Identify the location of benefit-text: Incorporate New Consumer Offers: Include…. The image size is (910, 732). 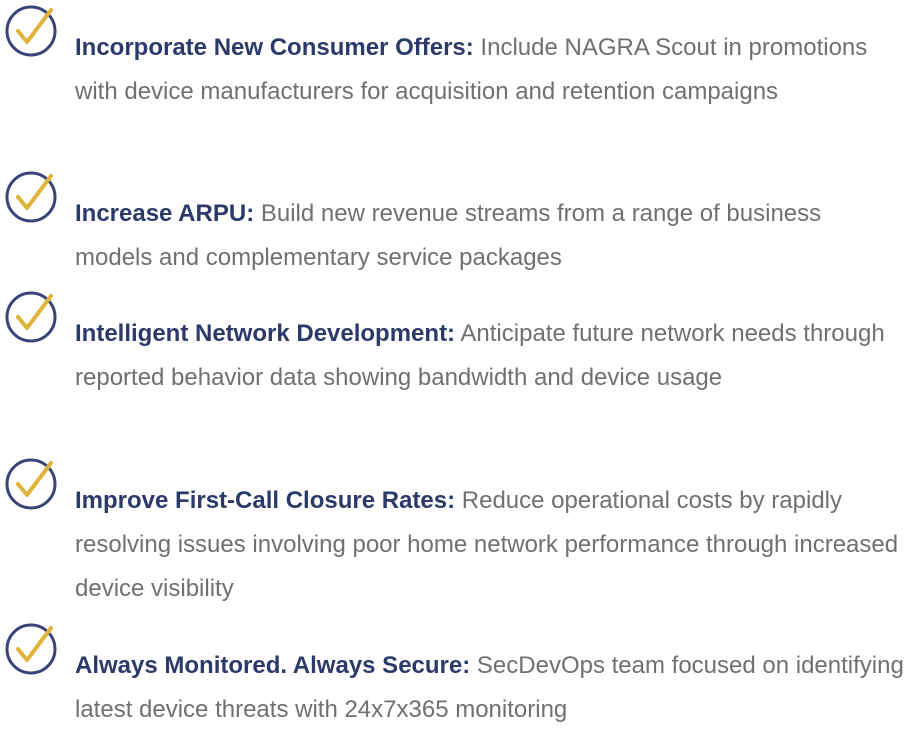
(490, 70).